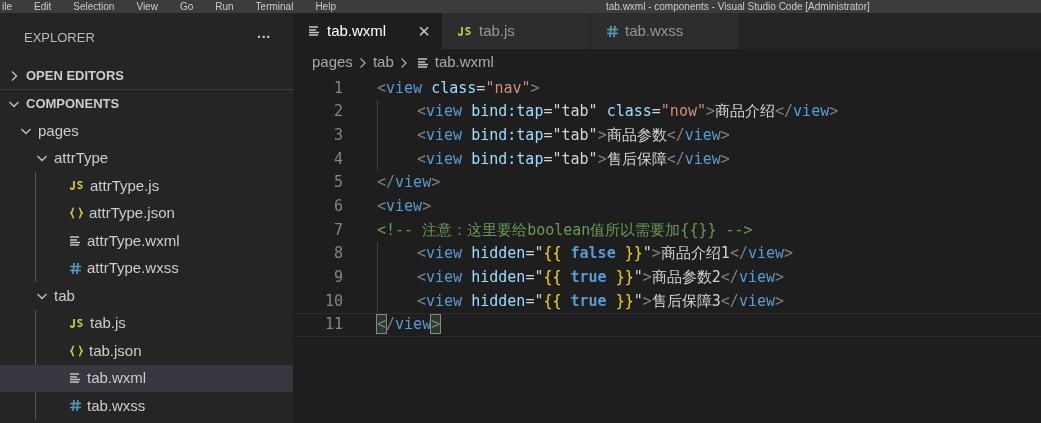 This screenshot has height=423, width=1041. I want to click on code-line: <view bind:tap="tab" class="now">商品介绍</view>, so click(628, 112).